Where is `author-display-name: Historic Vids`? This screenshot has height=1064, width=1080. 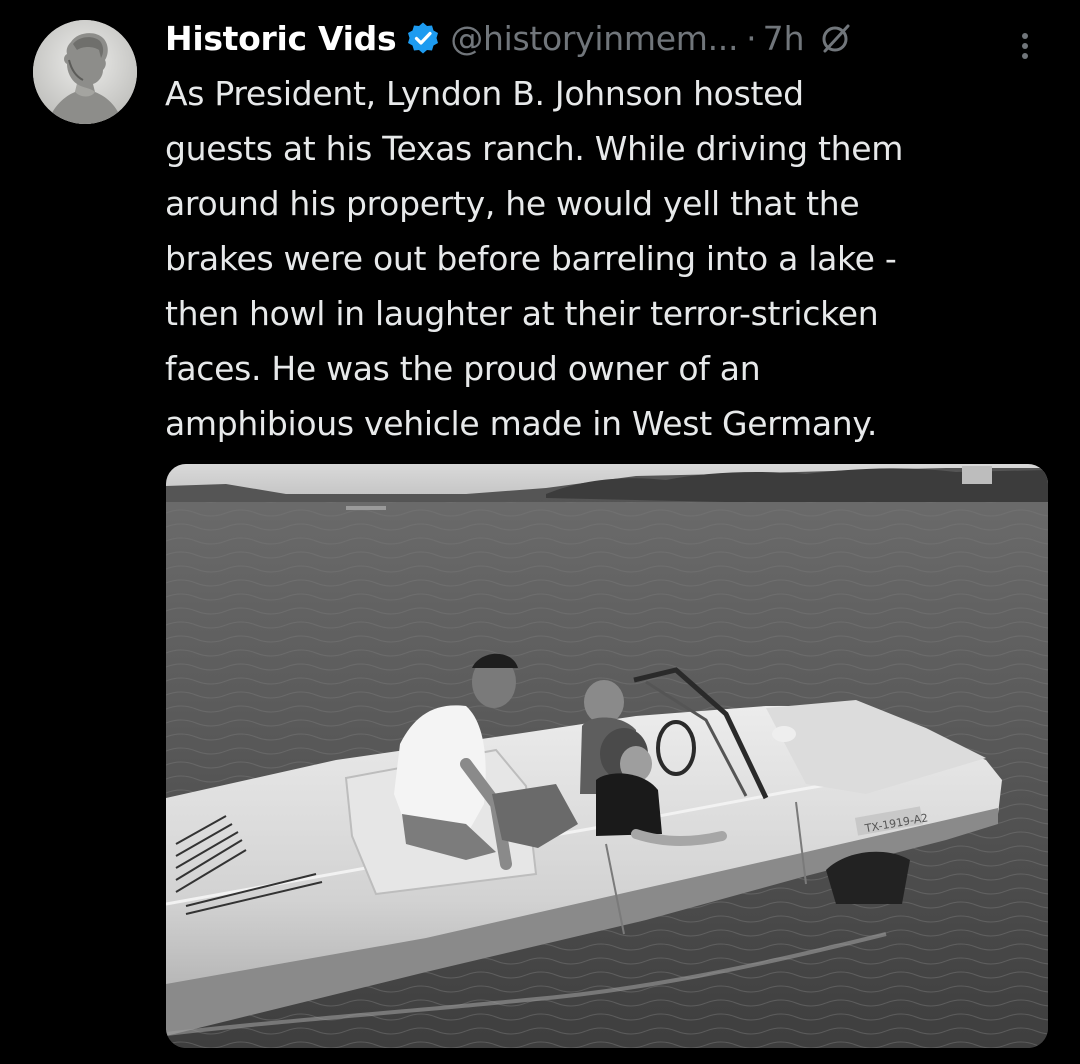 author-display-name: Historic Vids is located at coordinates (281, 38).